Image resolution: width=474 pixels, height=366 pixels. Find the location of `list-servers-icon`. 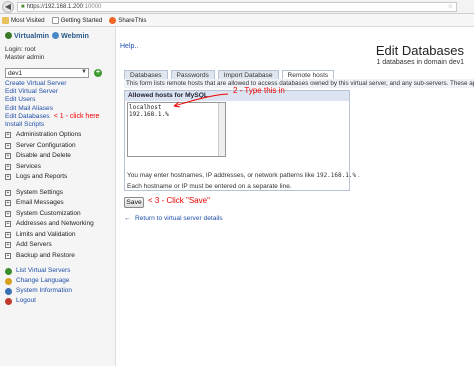

list-servers-icon is located at coordinates (8, 271).